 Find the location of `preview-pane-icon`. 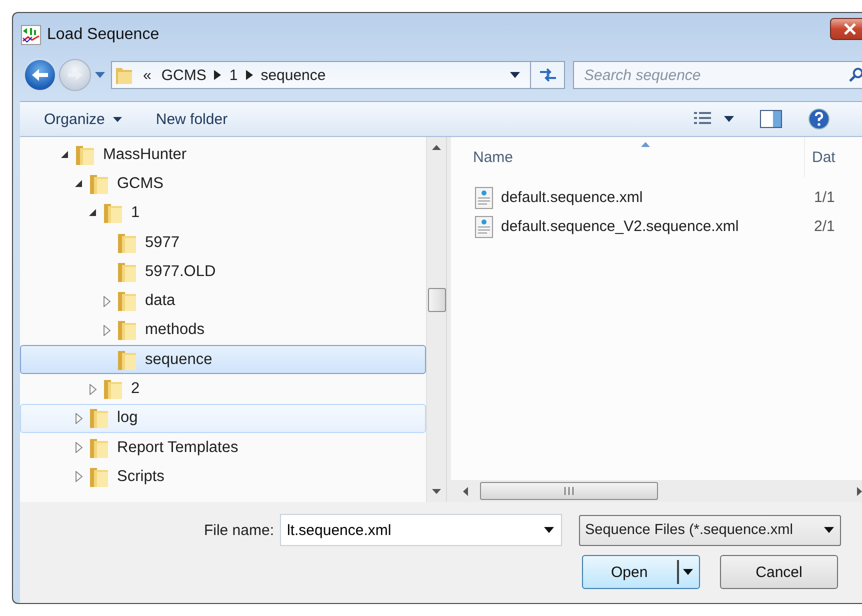

preview-pane-icon is located at coordinates (771, 119).